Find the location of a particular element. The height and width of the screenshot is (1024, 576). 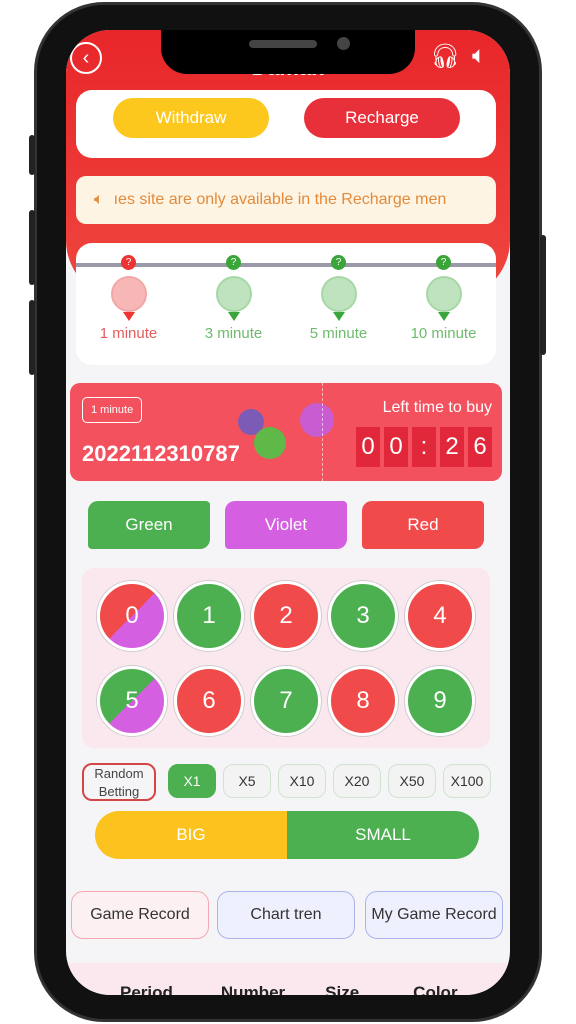

lottery-balls-image is located at coordinates (282, 438).